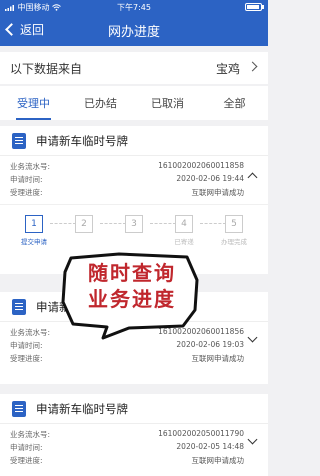  What do you see at coordinates (100, 103) in the screenshot?
I see `tab-completed: 已办结` at bounding box center [100, 103].